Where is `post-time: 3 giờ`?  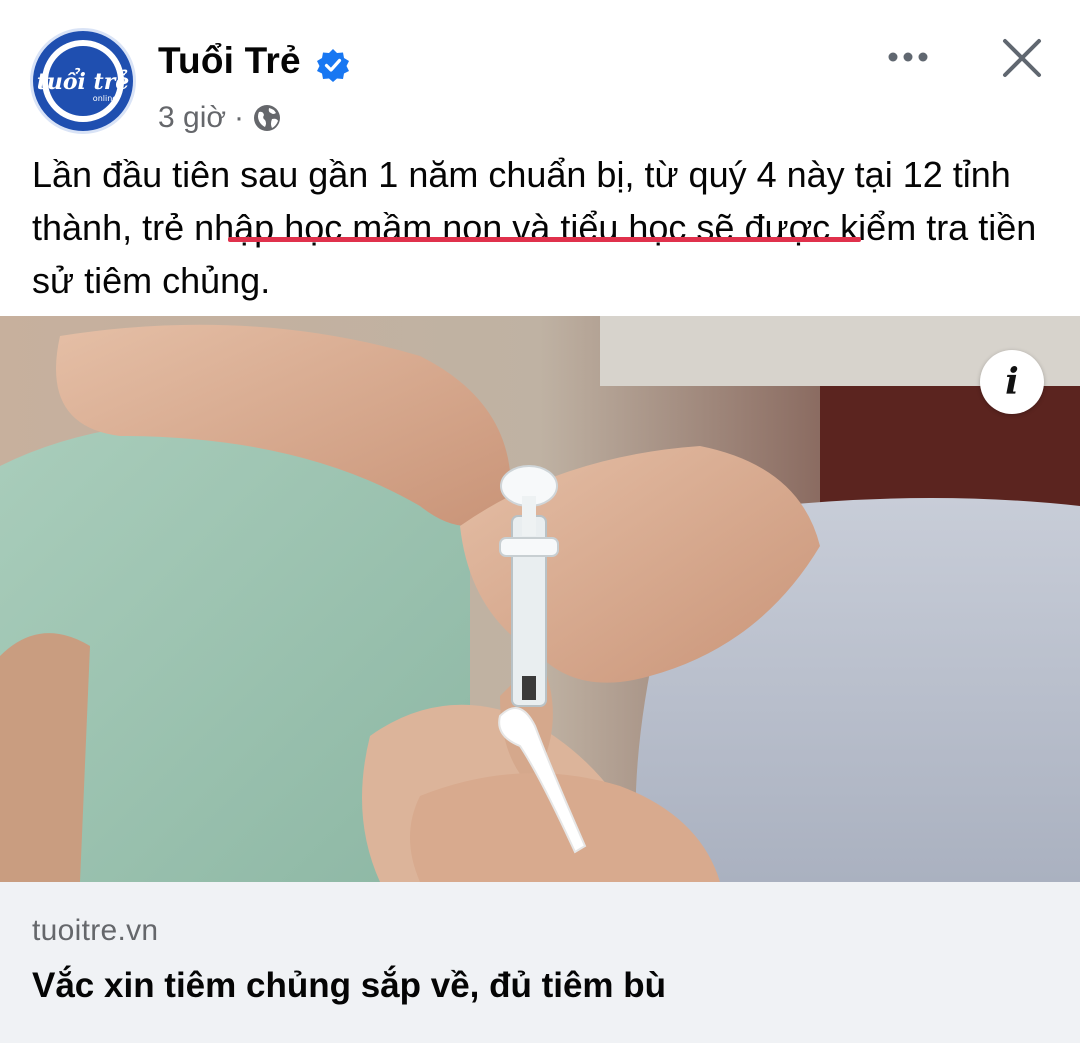 post-time: 3 giờ is located at coordinates (192, 118).